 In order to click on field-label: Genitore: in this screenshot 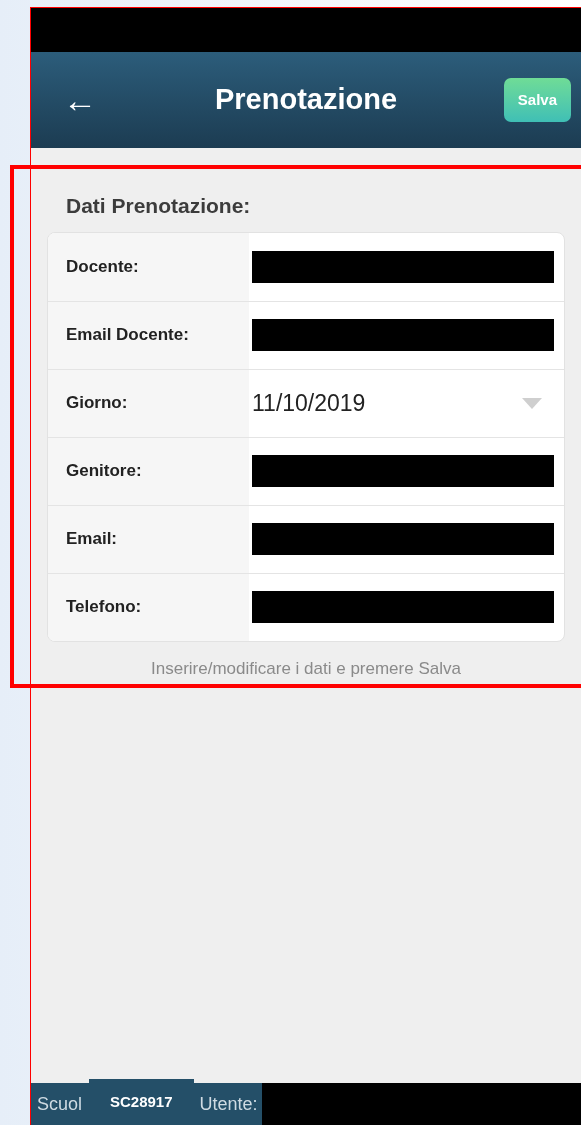, I will do `click(148, 471)`.